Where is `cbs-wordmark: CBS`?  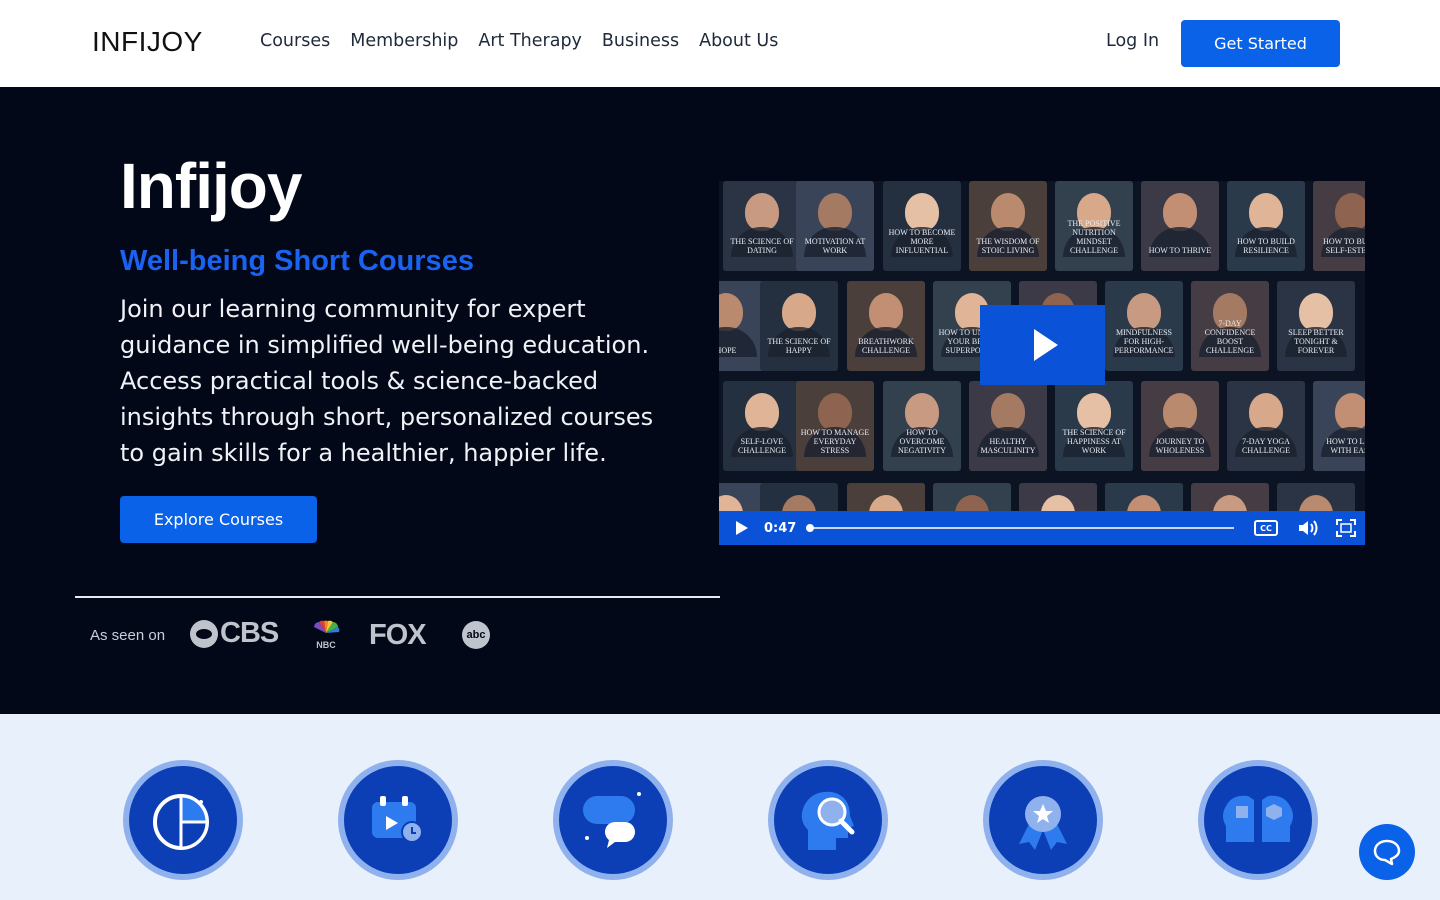
cbs-wordmark: CBS is located at coordinates (249, 633).